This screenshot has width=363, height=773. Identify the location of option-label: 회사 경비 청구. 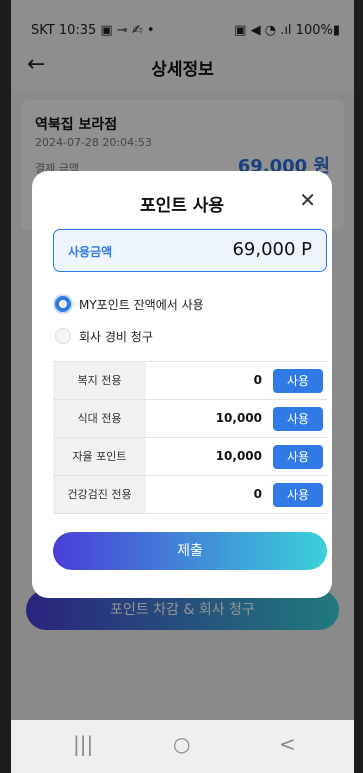
(116, 337).